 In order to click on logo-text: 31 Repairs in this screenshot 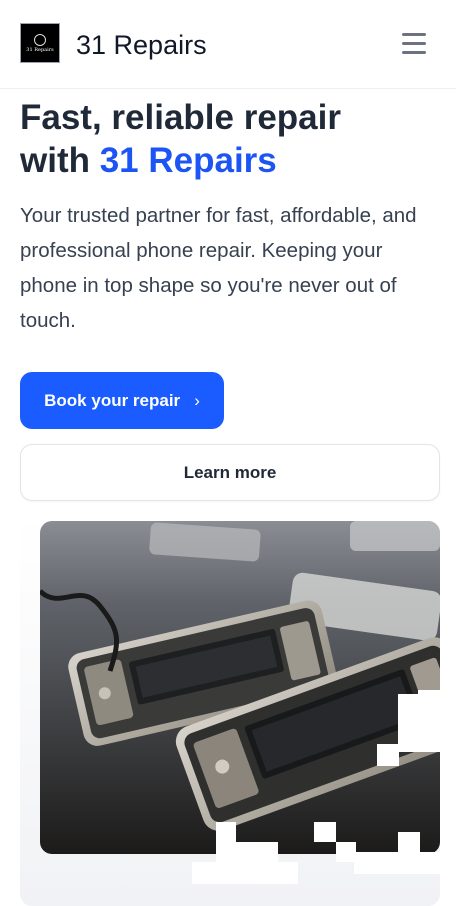, I will do `click(40, 49)`.